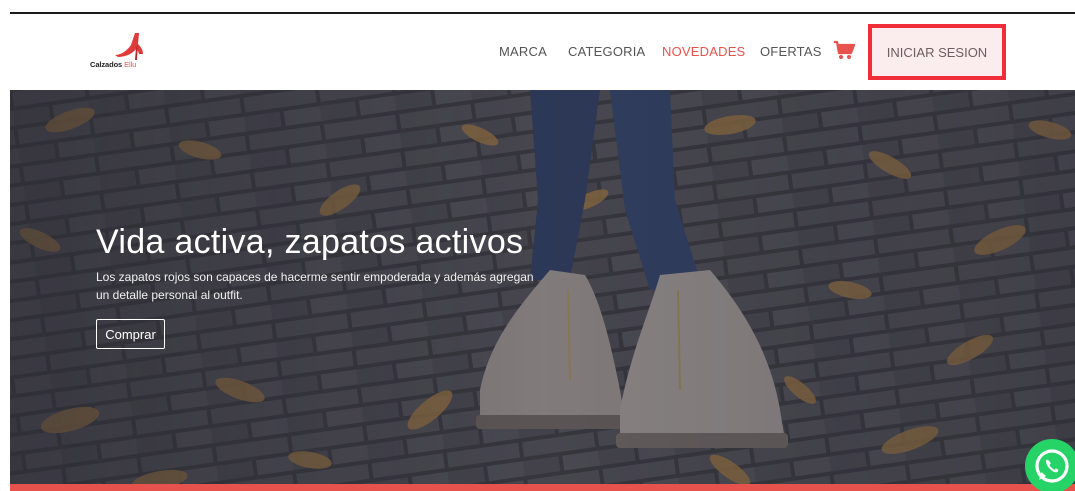  I want to click on brand-name: Calzados Ellu, so click(113, 64).